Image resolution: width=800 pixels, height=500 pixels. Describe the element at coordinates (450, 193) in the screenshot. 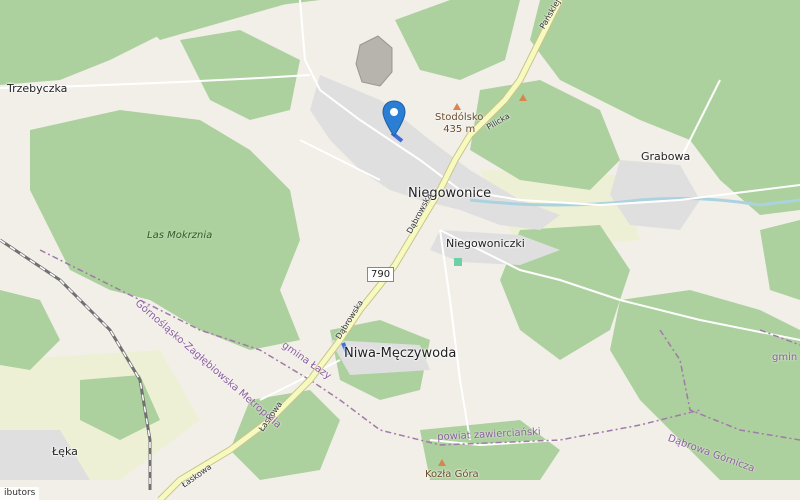

I see `place-label-niegowonice: Niegowonice` at that location.